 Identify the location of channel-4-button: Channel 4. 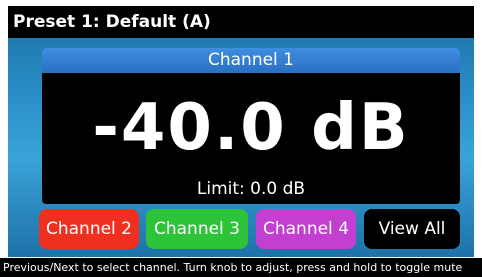
(306, 229).